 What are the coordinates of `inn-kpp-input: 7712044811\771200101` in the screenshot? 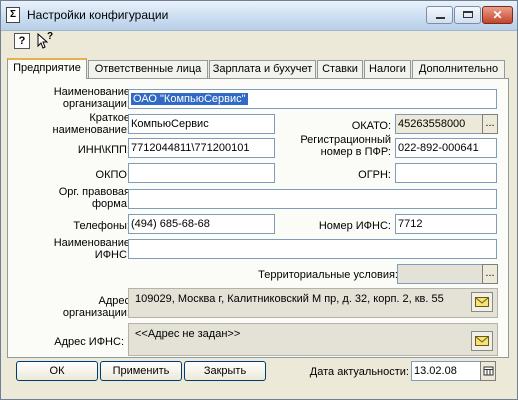 It's located at (201, 148).